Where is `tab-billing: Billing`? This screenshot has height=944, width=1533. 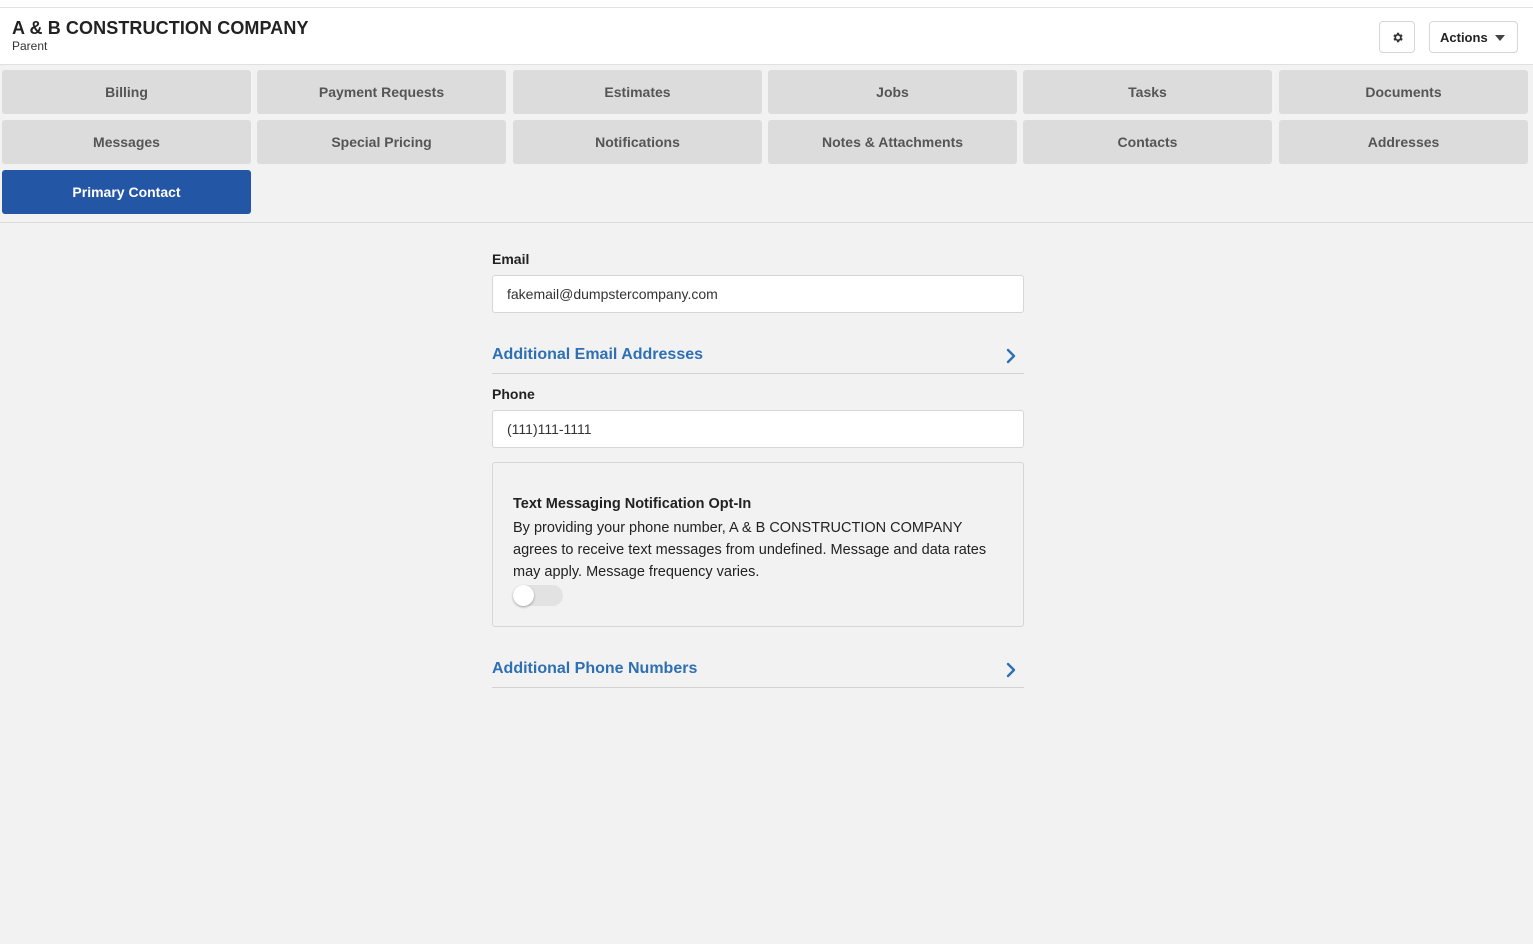 tab-billing: Billing is located at coordinates (126, 92).